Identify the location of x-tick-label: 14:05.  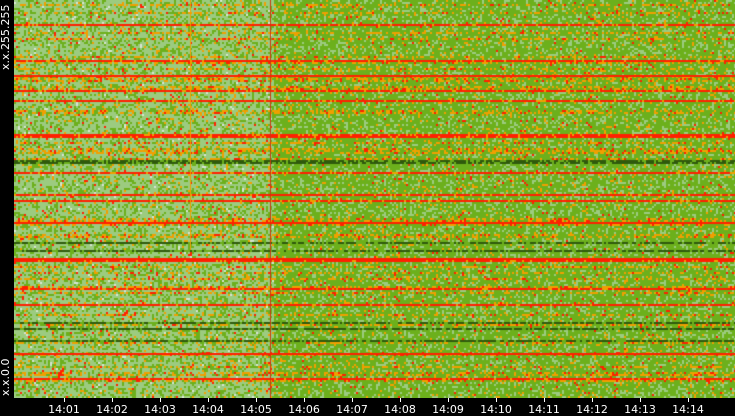
(256, 409).